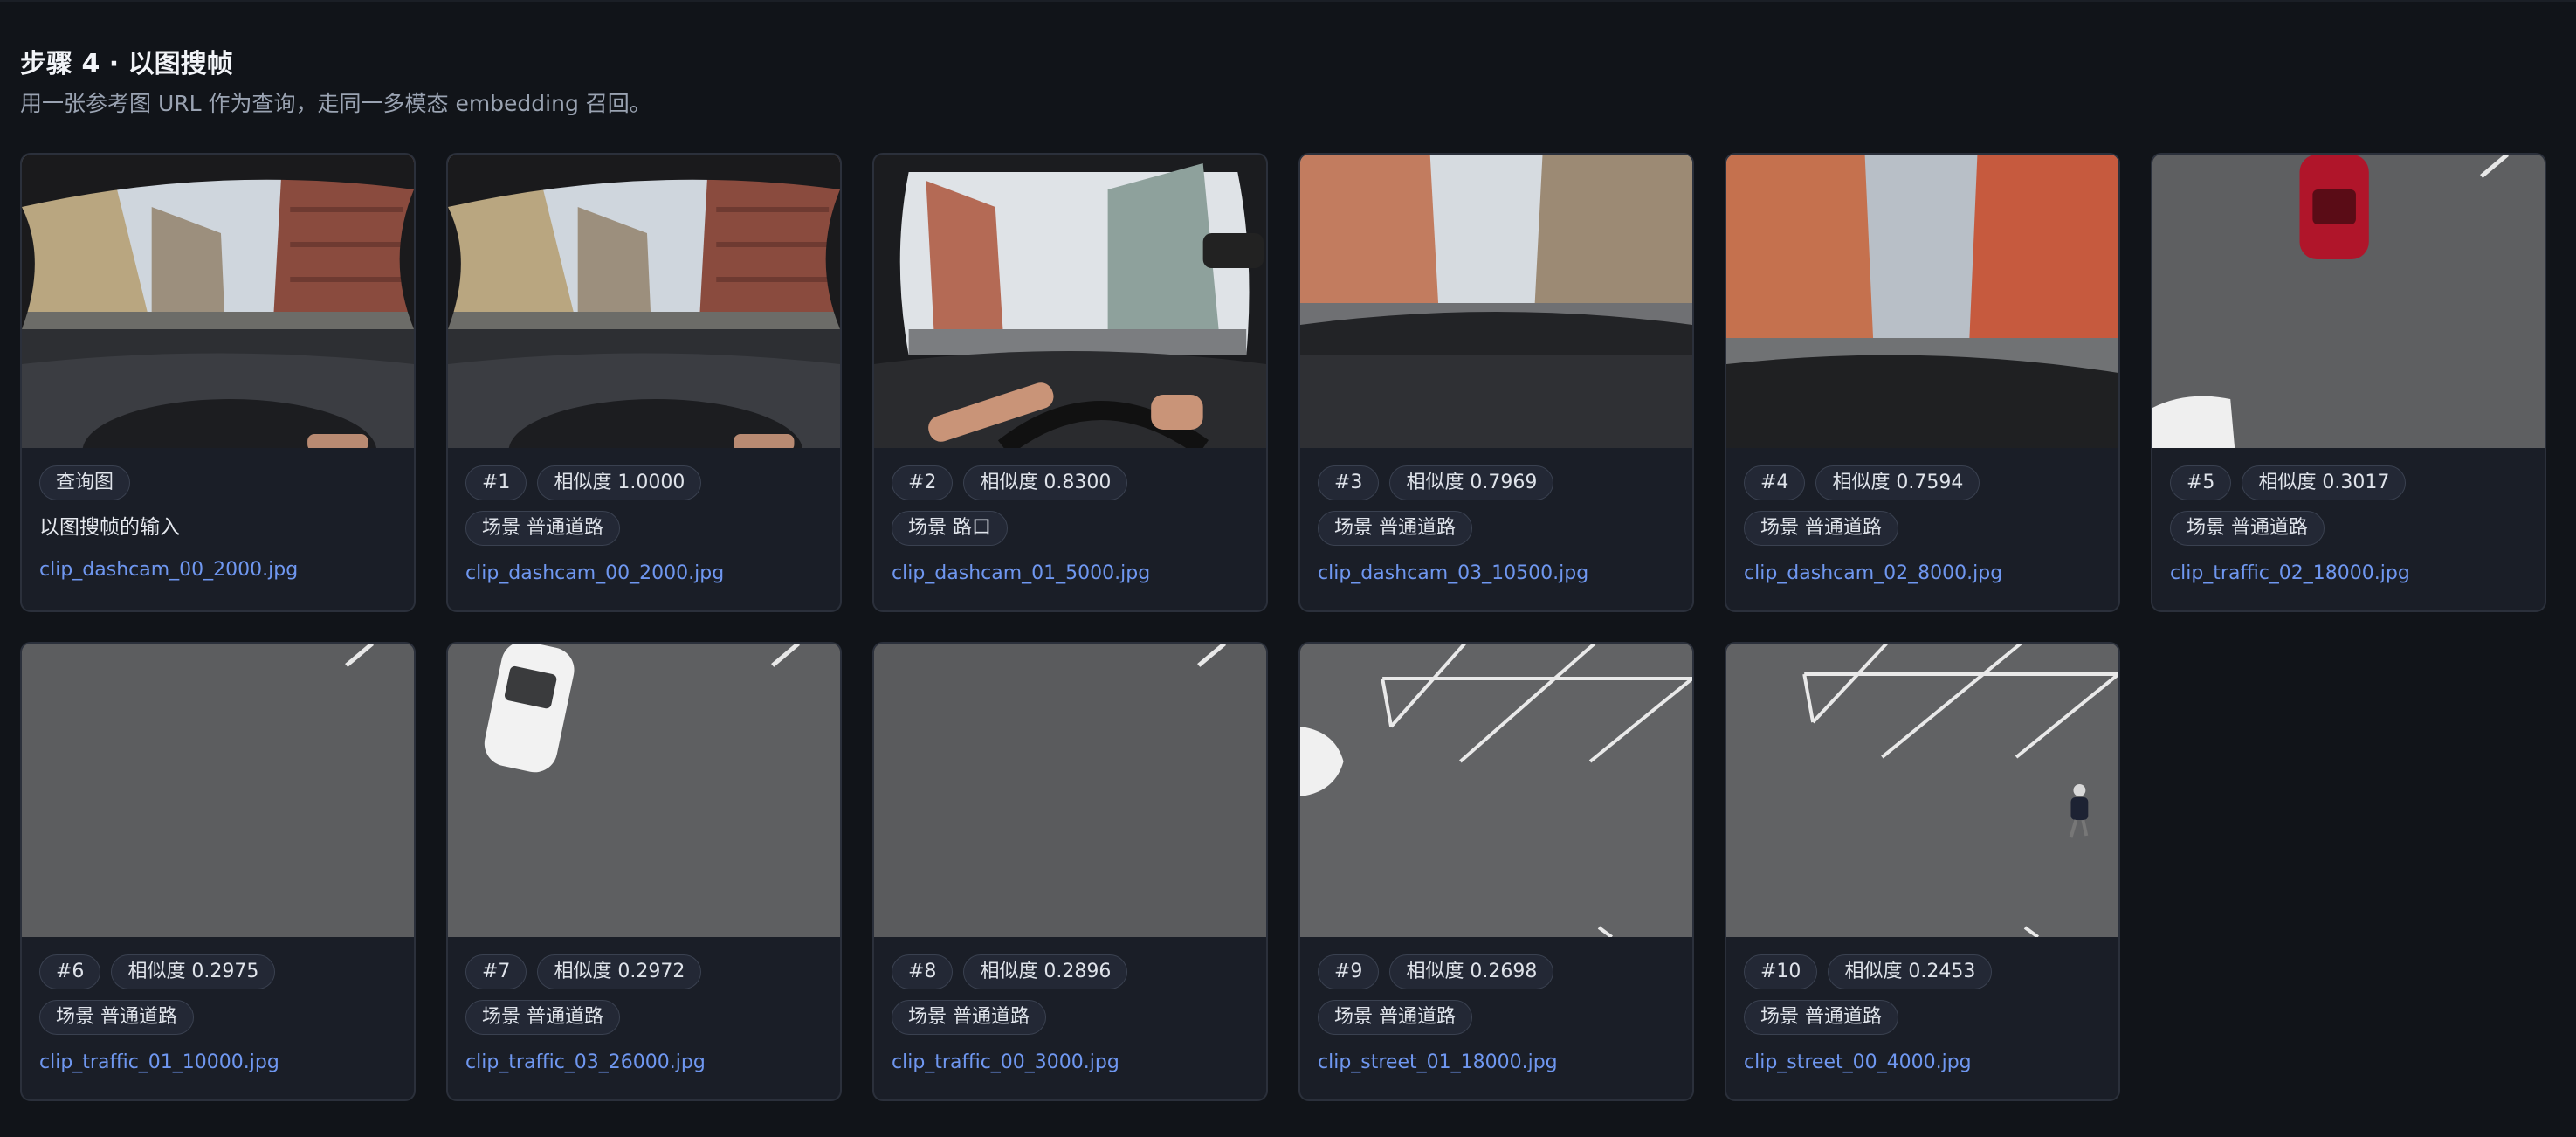  What do you see at coordinates (1775, 482) in the screenshot?
I see `rank-badge: #4` at bounding box center [1775, 482].